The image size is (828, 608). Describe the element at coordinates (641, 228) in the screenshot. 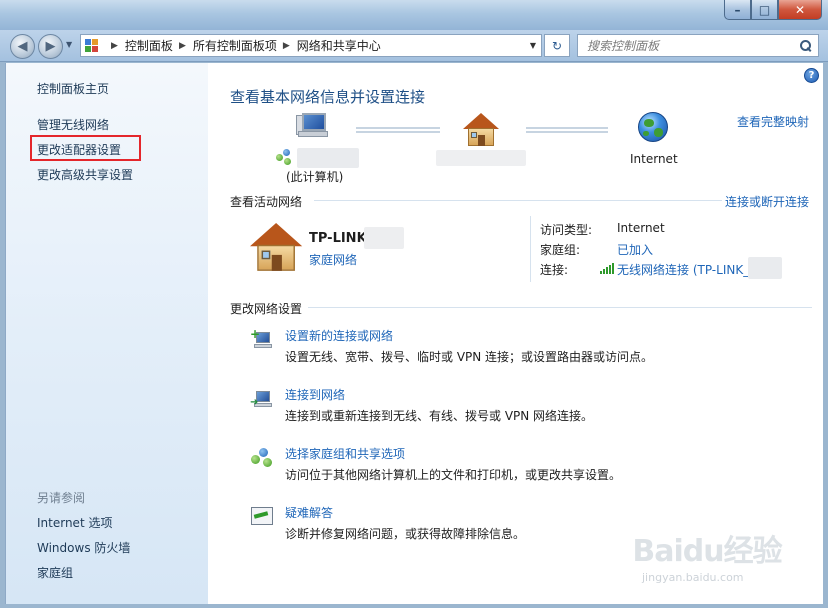

I see `access-type-value: Internet` at that location.